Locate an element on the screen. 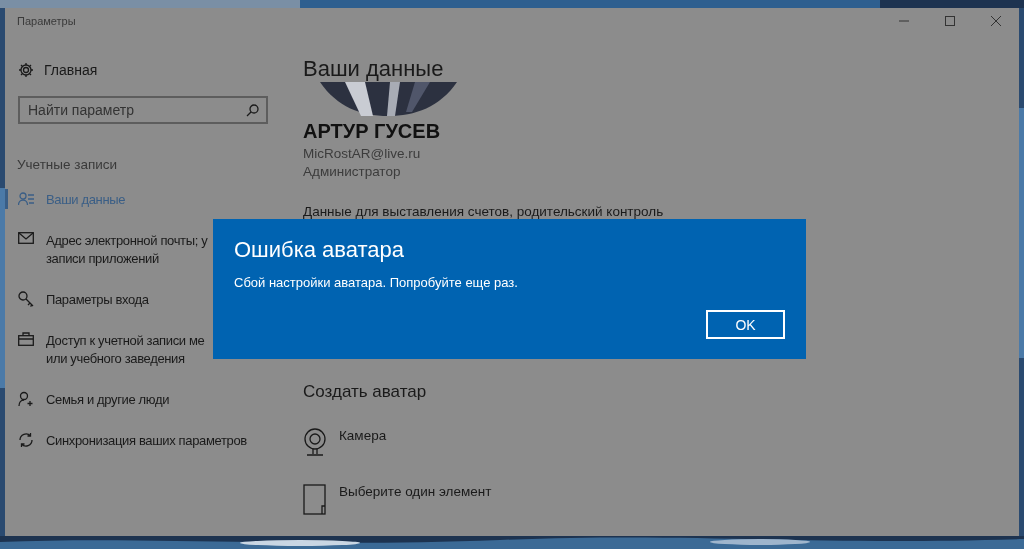 The width and height of the screenshot is (1024, 549). search-field: Найти параметр is located at coordinates (143, 110).